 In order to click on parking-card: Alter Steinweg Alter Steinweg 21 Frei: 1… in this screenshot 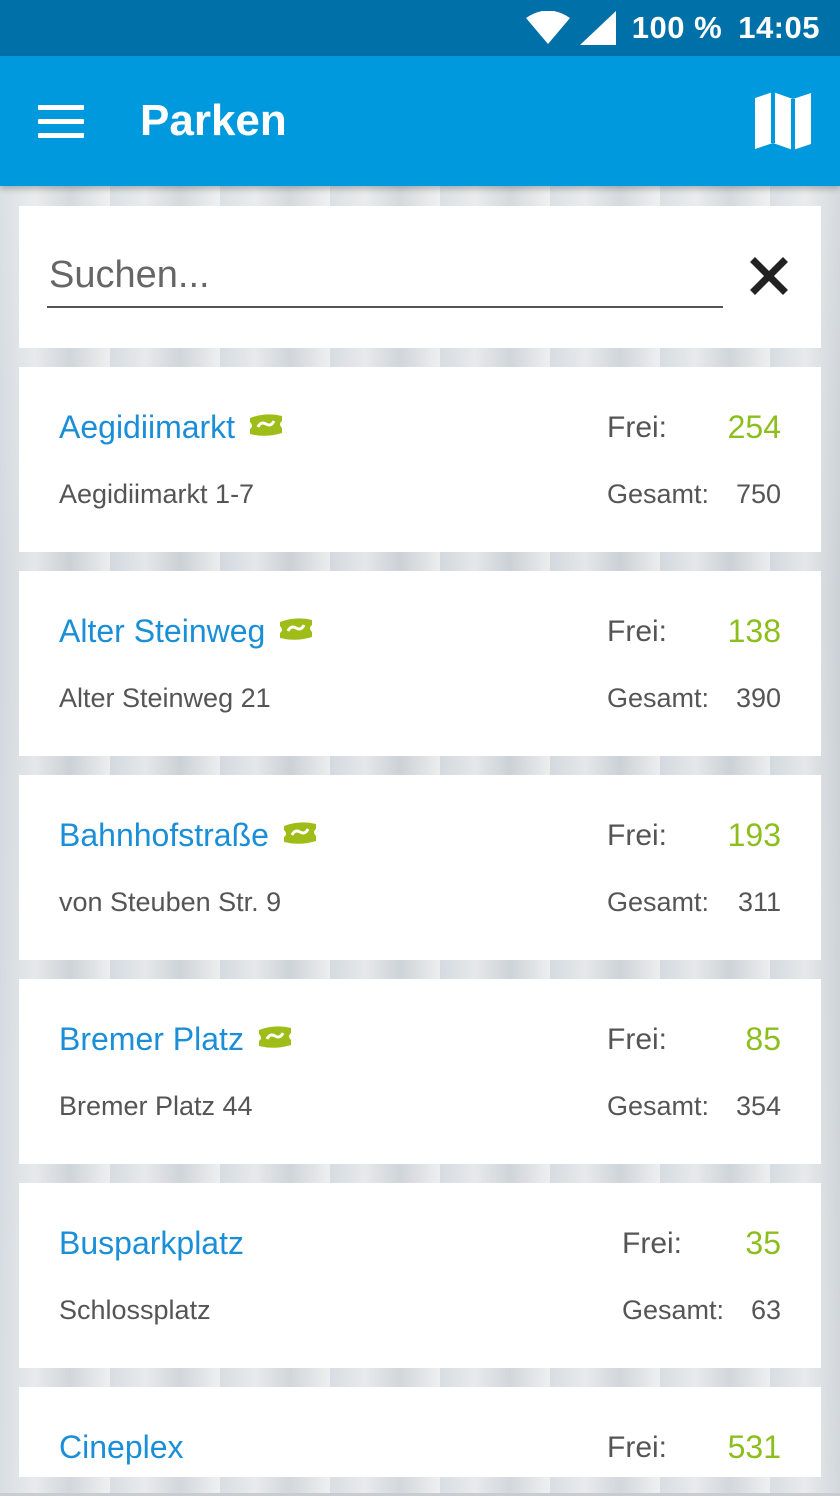, I will do `click(420, 663)`.